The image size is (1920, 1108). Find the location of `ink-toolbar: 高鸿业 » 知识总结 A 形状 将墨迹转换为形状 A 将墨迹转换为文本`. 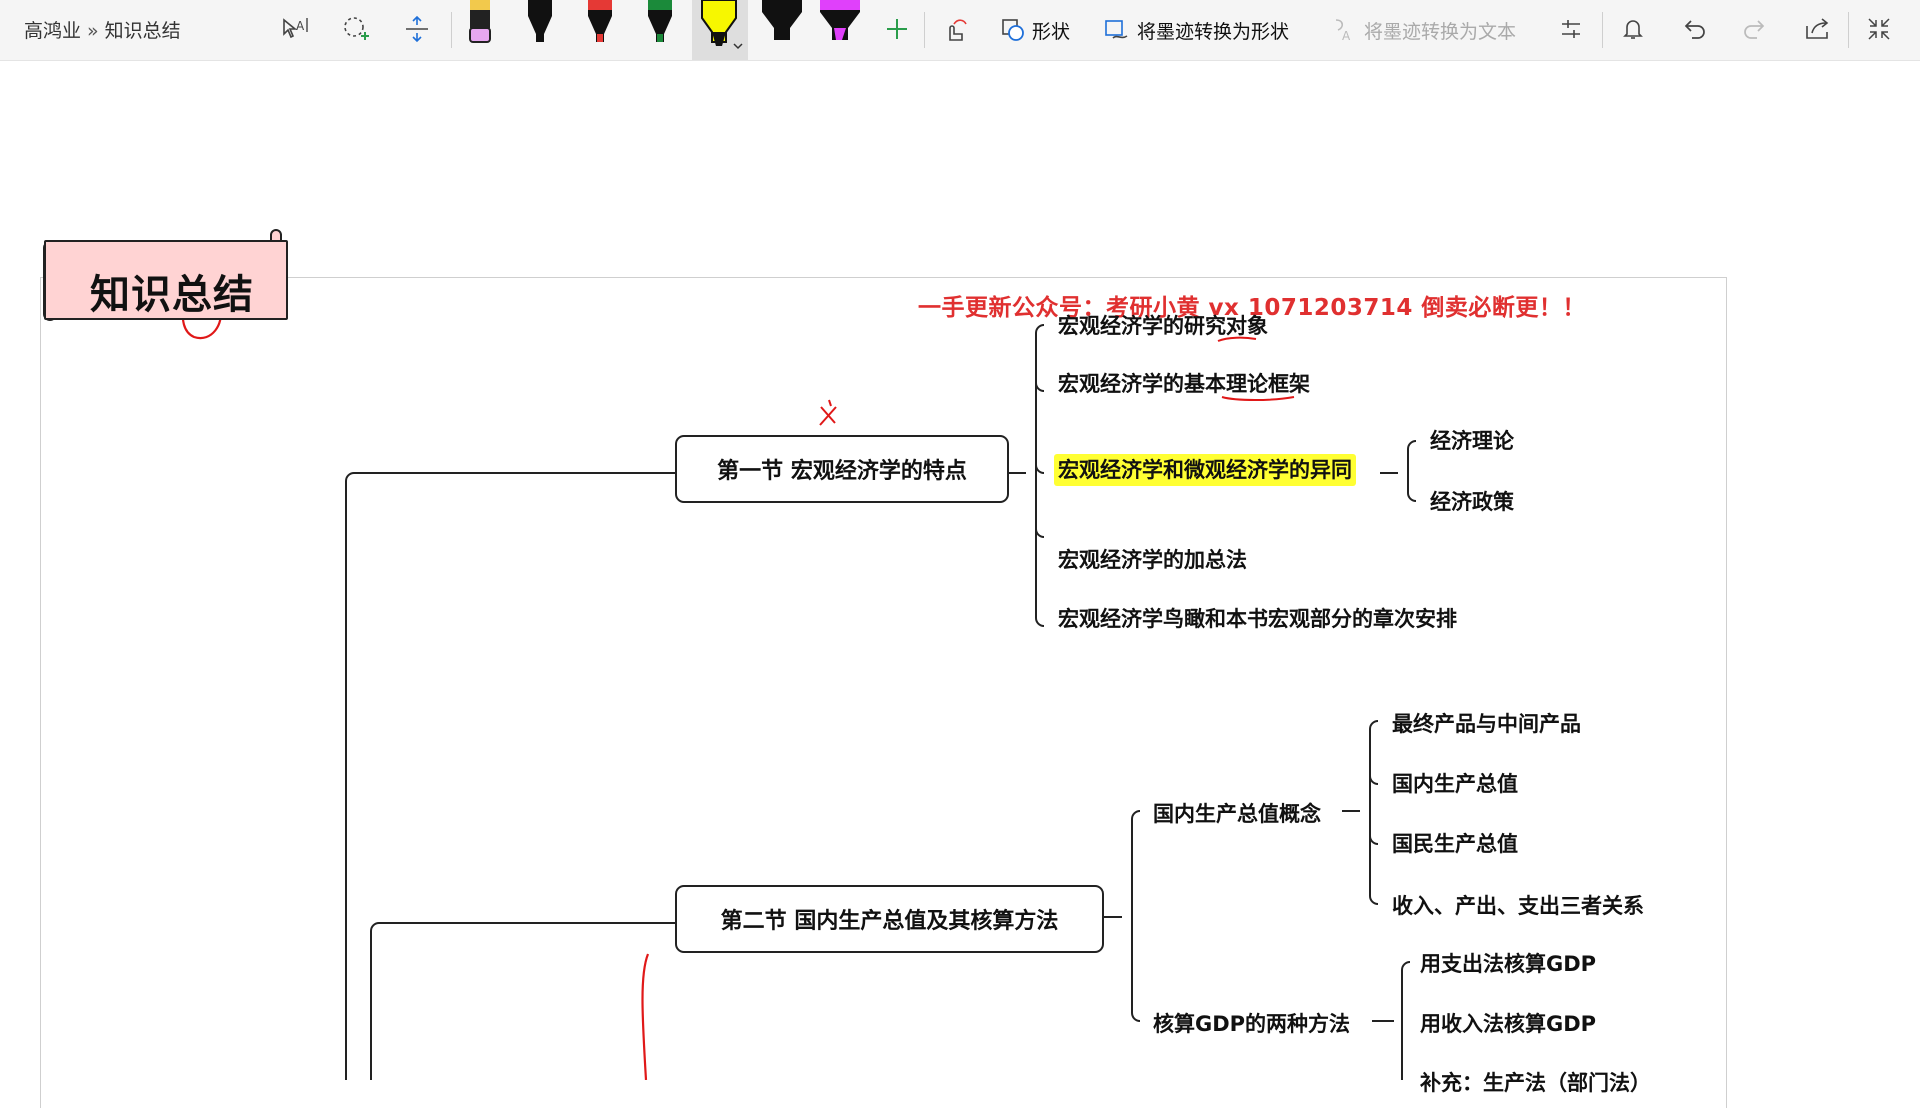

ink-toolbar: 高鸿业 » 知识总结 A 形状 将墨迹转换为形状 A 将墨迹转换为文本 is located at coordinates (960, 30).